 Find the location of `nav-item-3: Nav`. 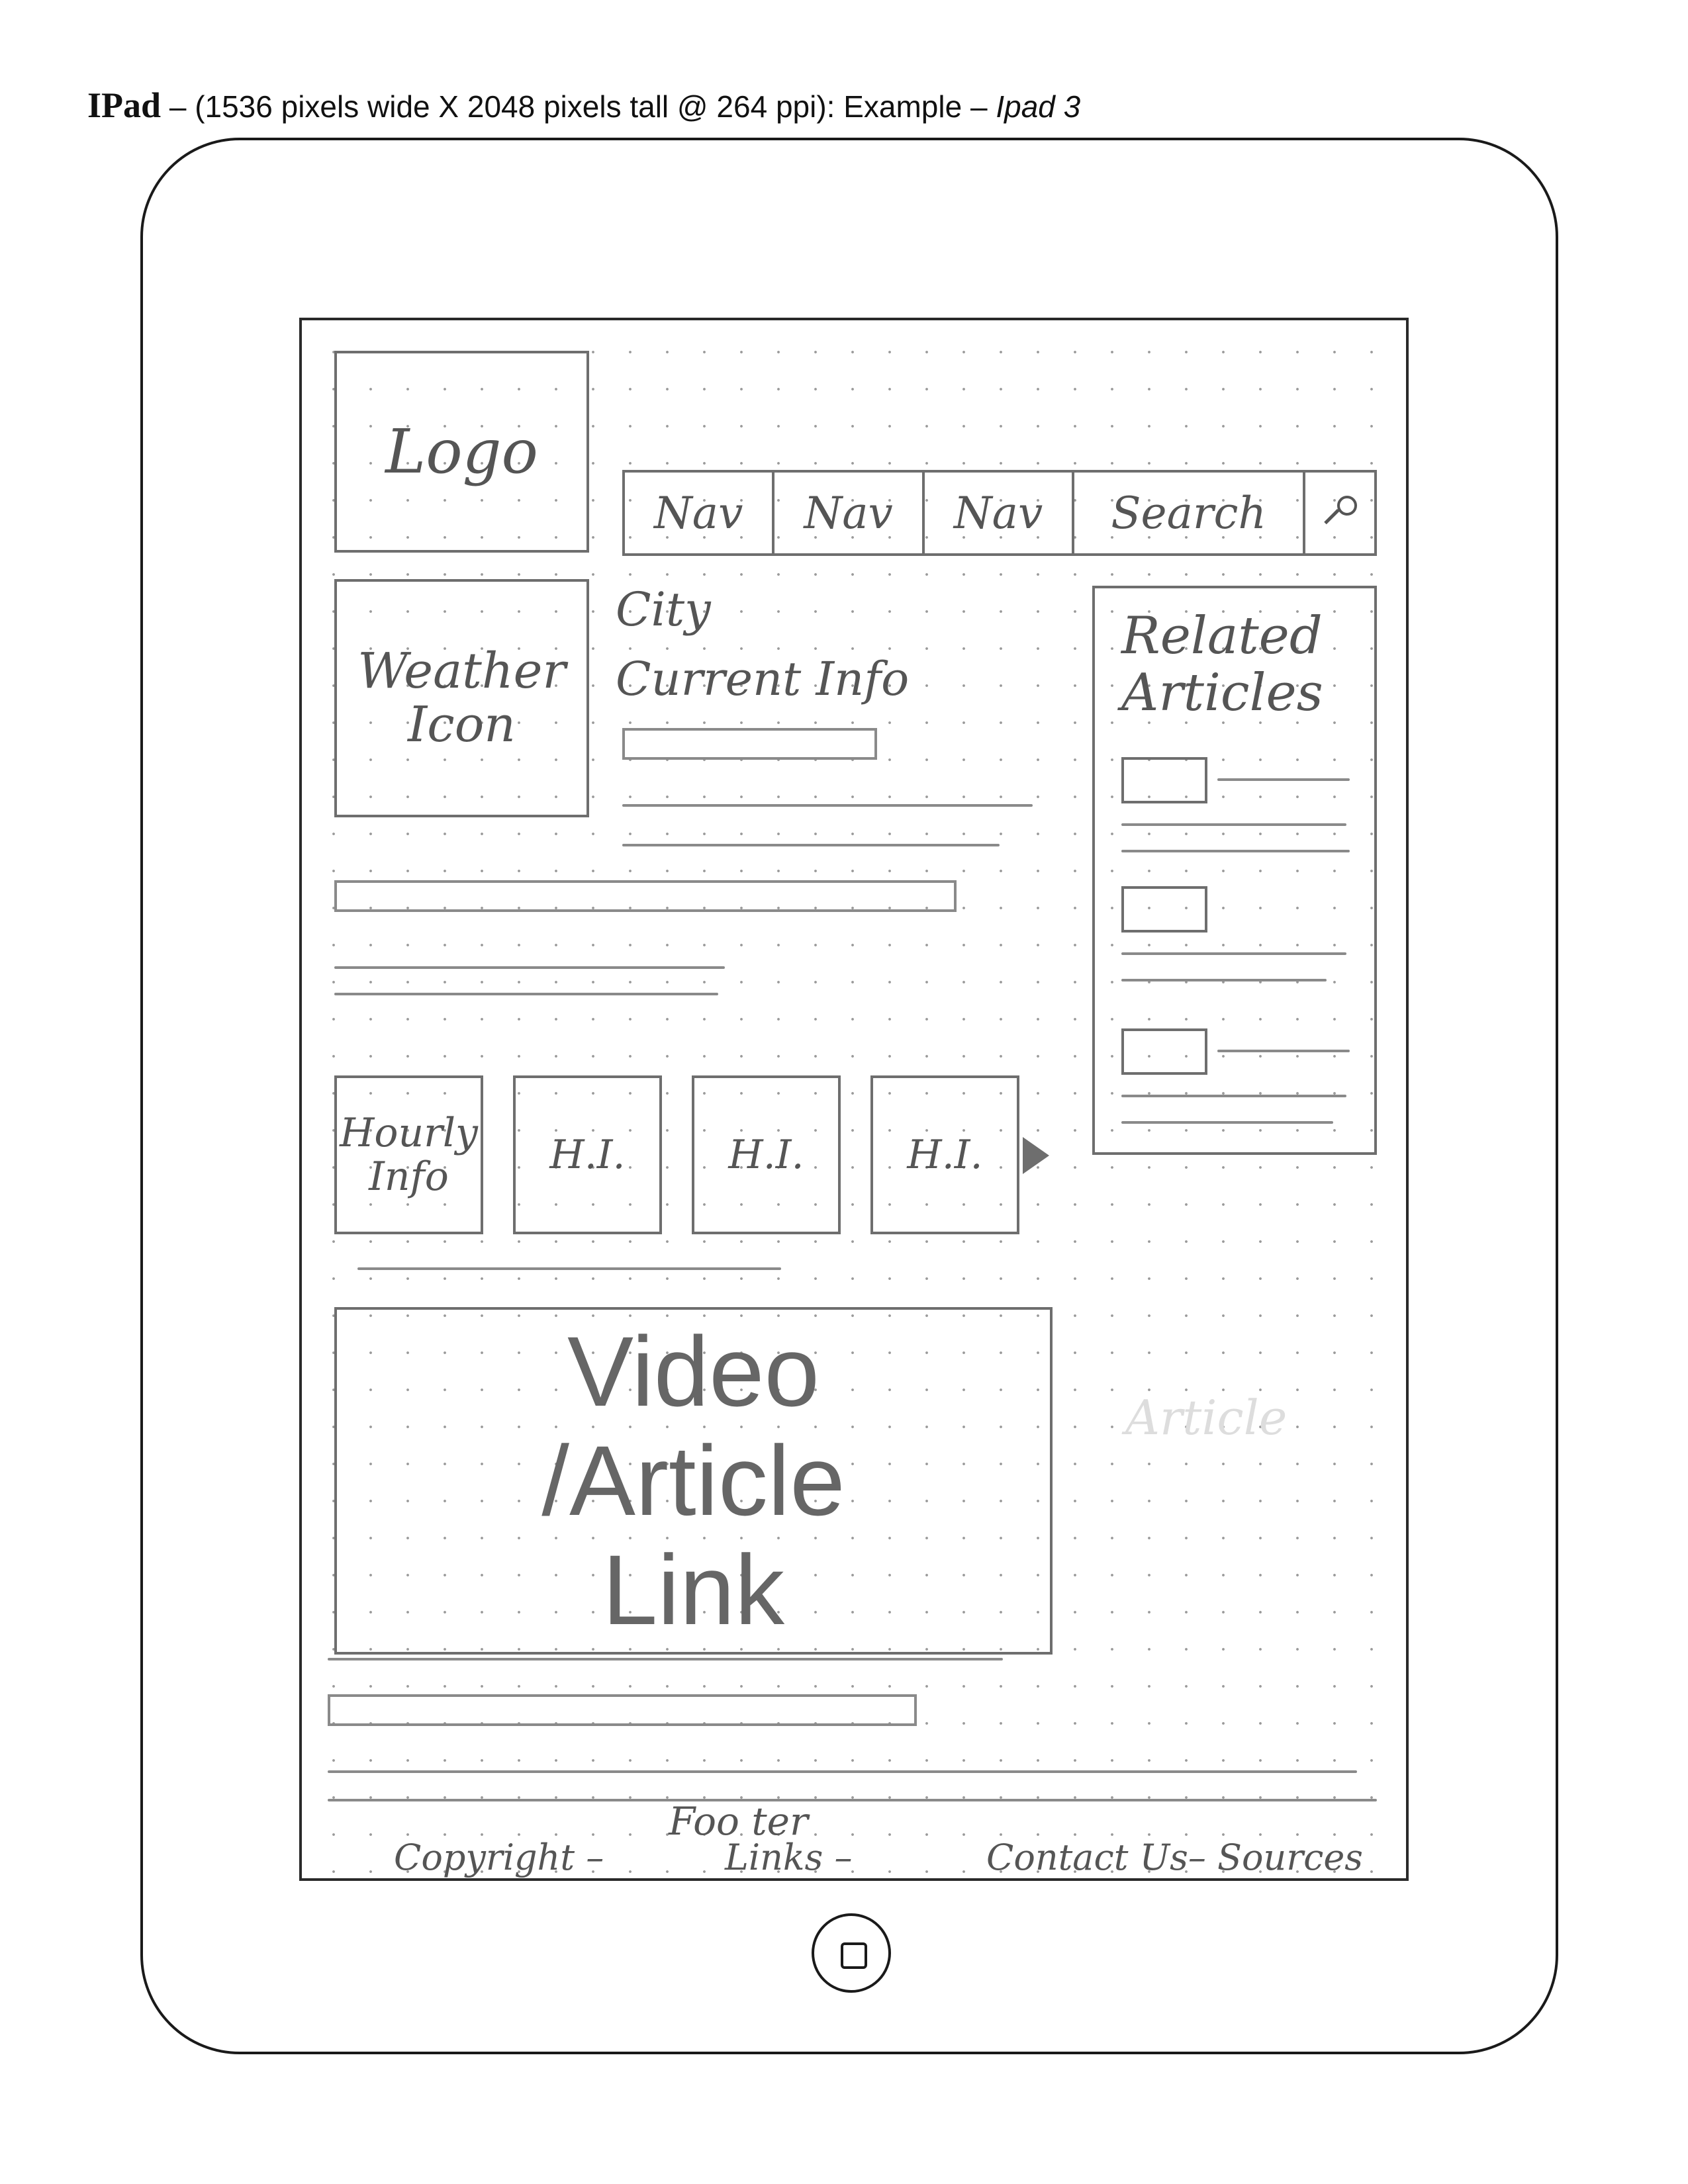

nav-item-3: Nav is located at coordinates (1000, 513).